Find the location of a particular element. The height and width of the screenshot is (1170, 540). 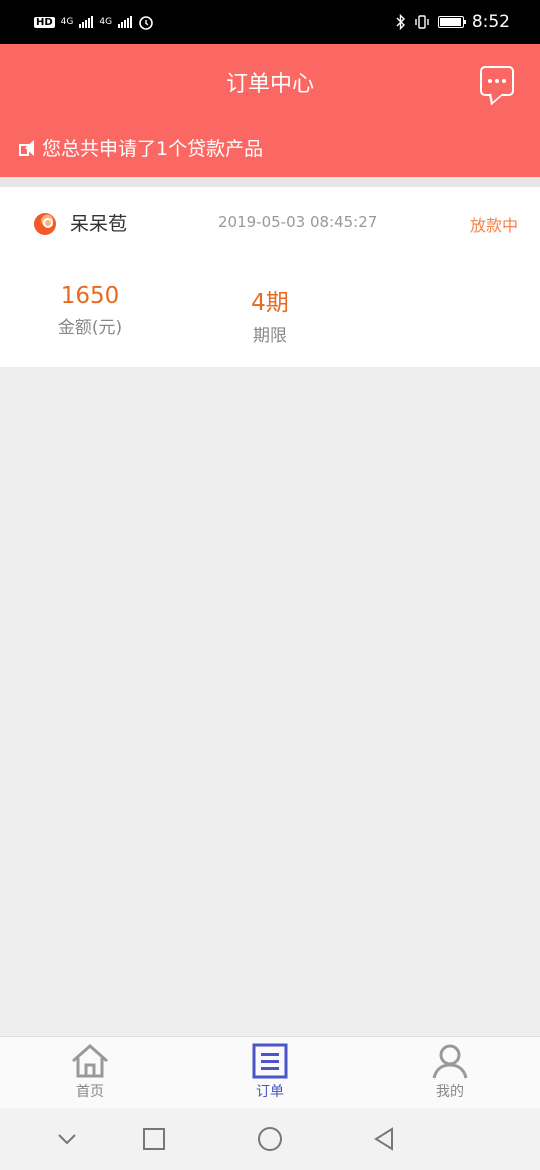

tab-mine: 我的 is located at coordinates (450, 1072).